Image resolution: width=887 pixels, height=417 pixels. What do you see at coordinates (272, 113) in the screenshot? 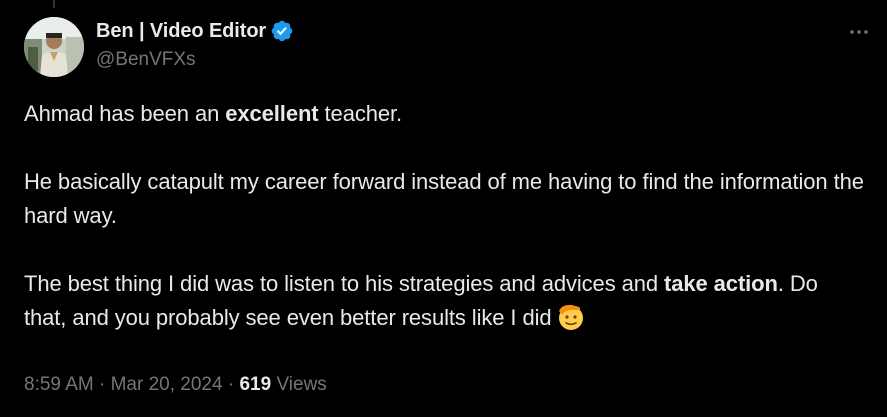
I see `tweet-bold-span: excellent` at bounding box center [272, 113].